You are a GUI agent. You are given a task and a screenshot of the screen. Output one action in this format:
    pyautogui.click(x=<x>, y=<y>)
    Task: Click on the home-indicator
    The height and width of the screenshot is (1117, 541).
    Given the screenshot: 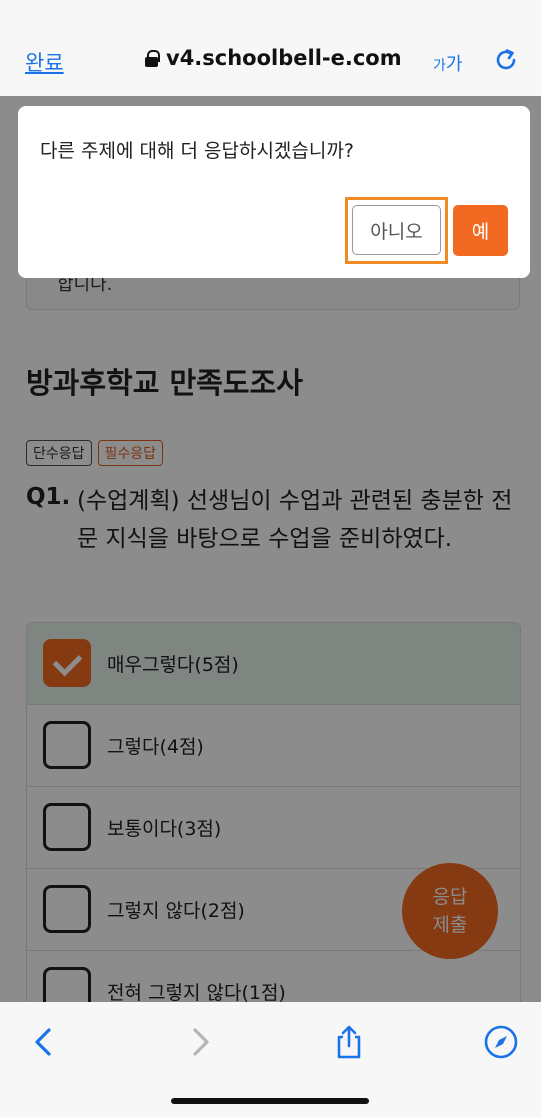 What is the action you would take?
    pyautogui.click(x=270, y=1101)
    